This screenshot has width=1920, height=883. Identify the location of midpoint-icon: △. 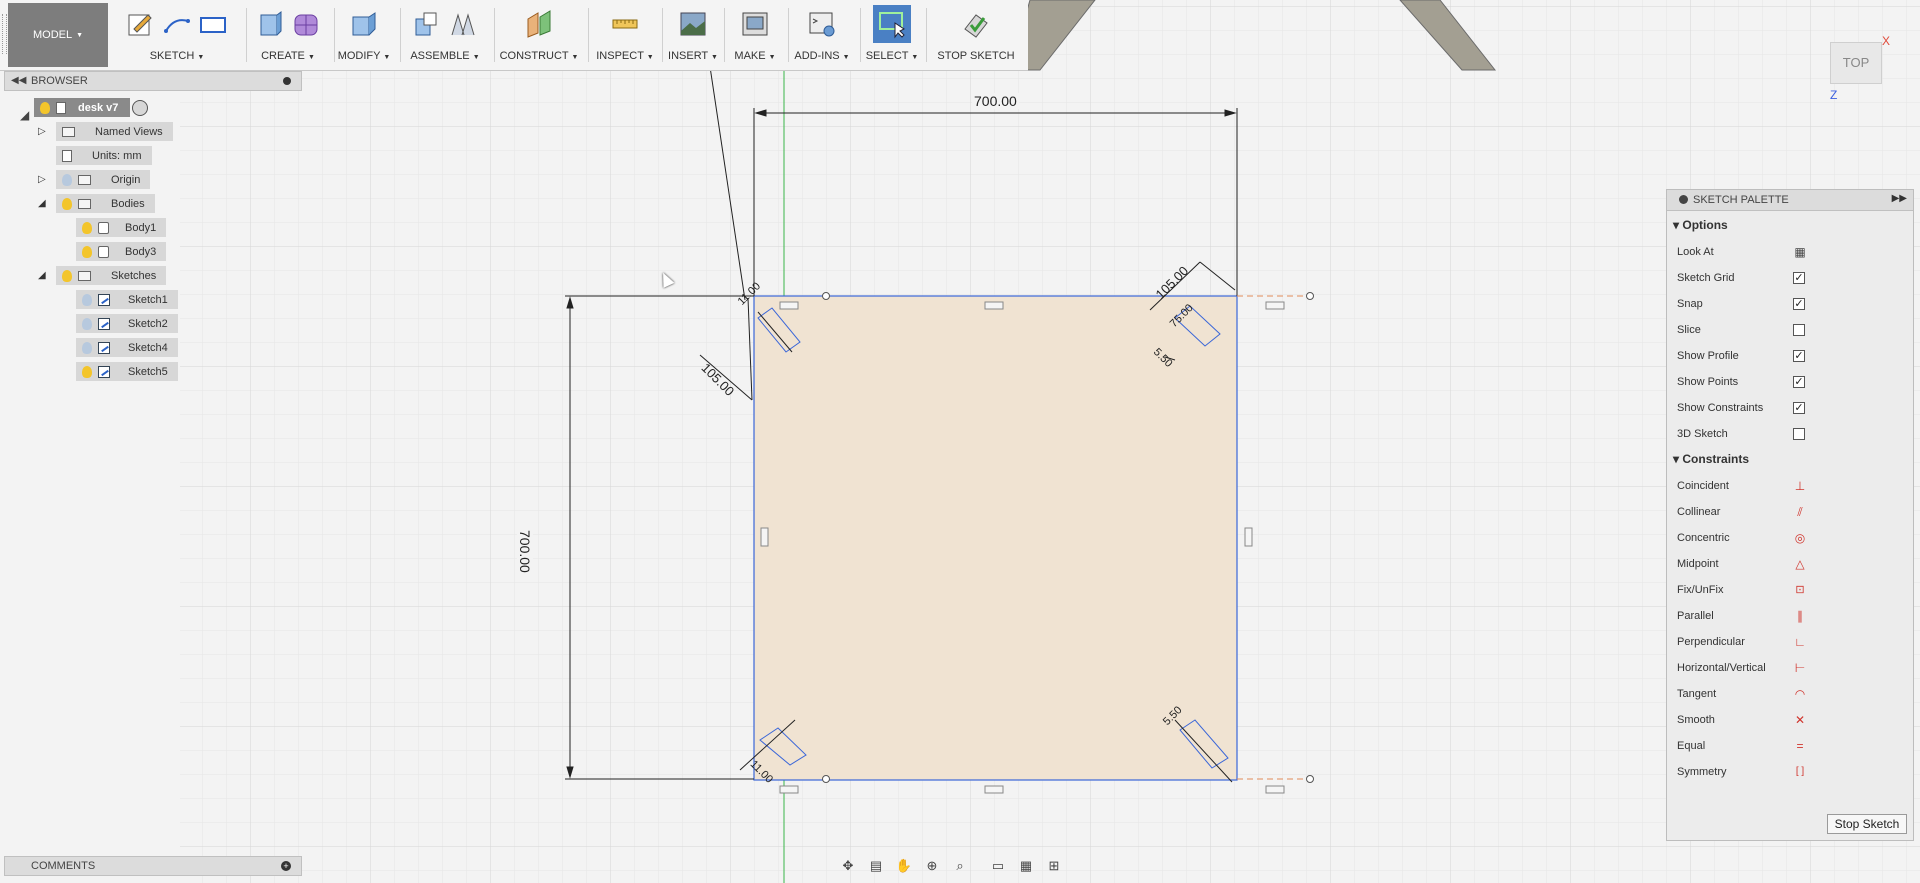
(1800, 564).